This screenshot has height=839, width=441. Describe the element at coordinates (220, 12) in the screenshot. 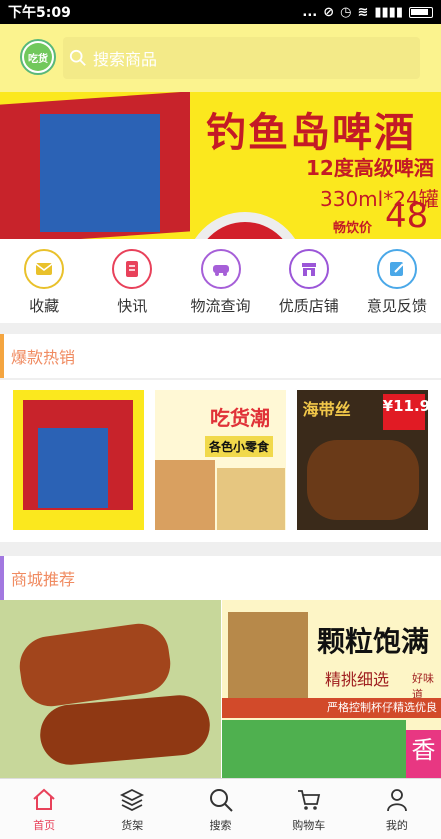

I see `status-bar: 下午5:09 ... ⊘ ◷ ≋ ▮▮▮▮` at that location.